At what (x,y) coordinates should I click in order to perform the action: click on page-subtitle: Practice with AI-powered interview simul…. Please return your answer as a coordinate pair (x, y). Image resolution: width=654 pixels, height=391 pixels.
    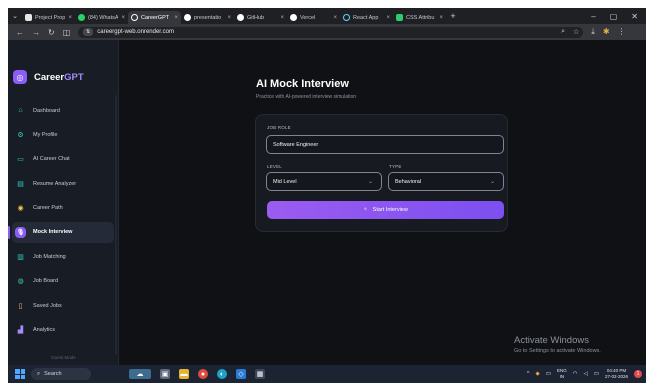
    Looking at the image, I should click on (306, 97).